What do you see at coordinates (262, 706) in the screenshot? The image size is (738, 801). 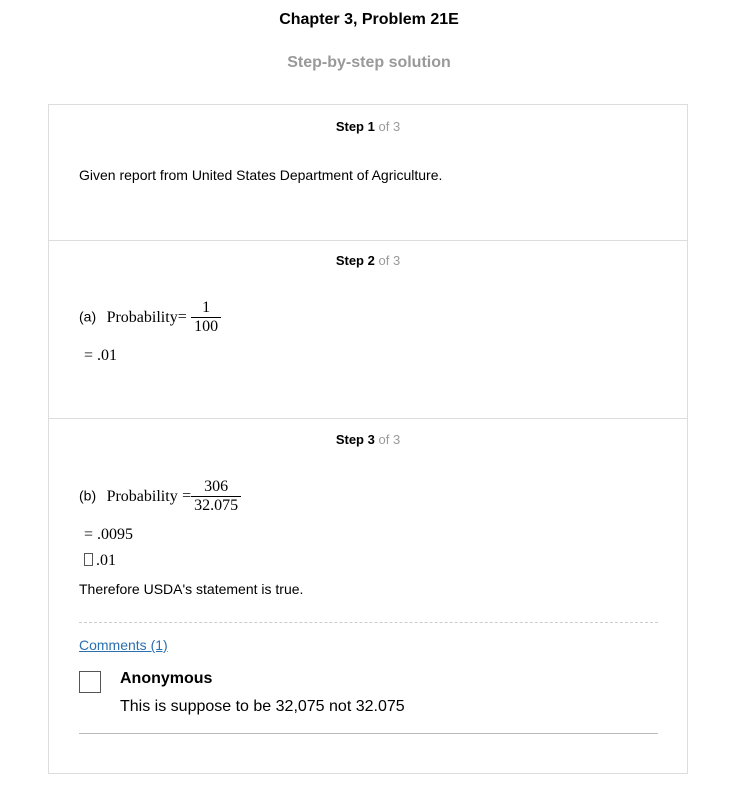 I see `comment-text: This is suppose to be 32,075 not 32.075` at bounding box center [262, 706].